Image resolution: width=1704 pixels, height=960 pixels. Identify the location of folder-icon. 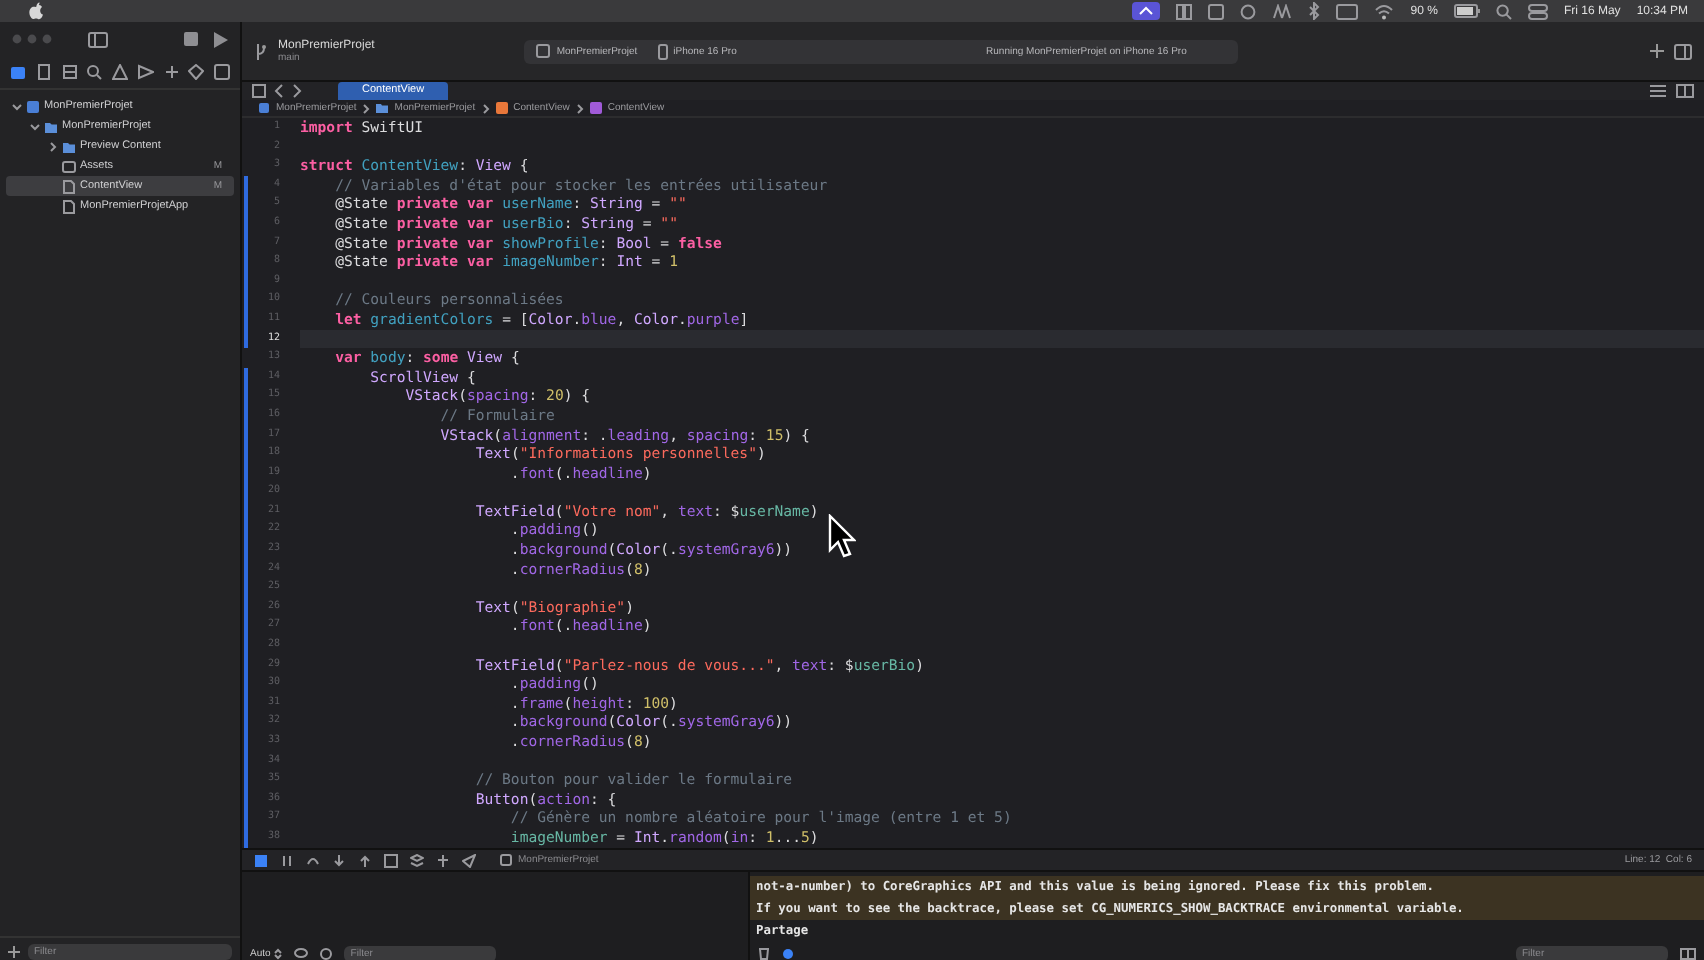
(18, 72).